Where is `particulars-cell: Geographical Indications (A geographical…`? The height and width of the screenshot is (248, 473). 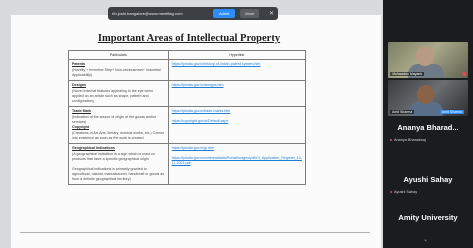
particulars-cell: Geographical Indications (A geographical… is located at coordinates (118, 164).